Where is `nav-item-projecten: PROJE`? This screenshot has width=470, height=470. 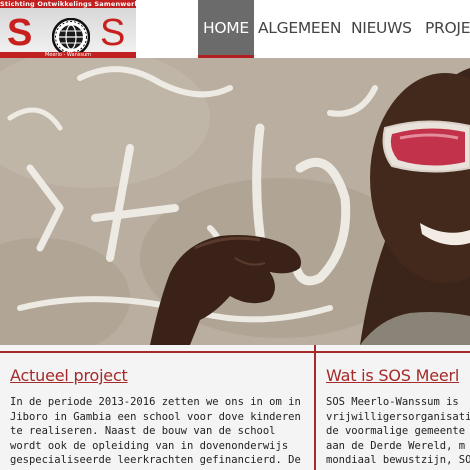 nav-item-projecten: PROJE is located at coordinates (447, 29).